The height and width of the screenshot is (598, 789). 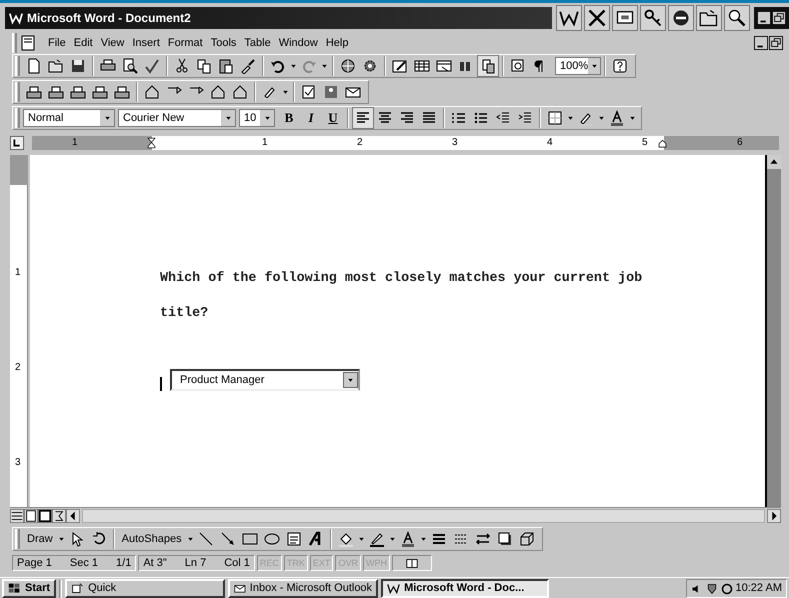 What do you see at coordinates (17, 515) in the screenshot?
I see `normal-view-icon` at bounding box center [17, 515].